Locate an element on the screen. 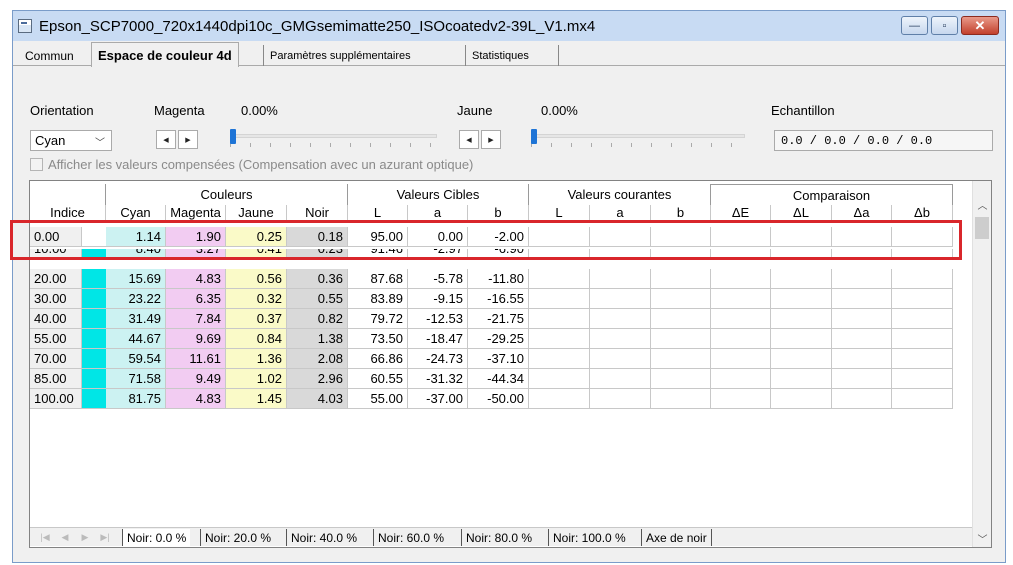 This screenshot has width=1013, height=565. cell-cyan: 81.75 is located at coordinates (136, 399).